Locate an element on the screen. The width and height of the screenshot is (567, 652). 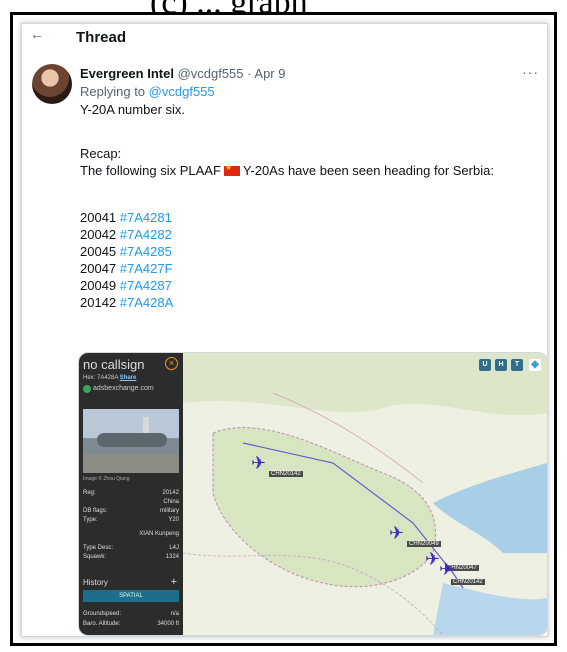
info-row: Squawk: 1324 is located at coordinates (131, 557).